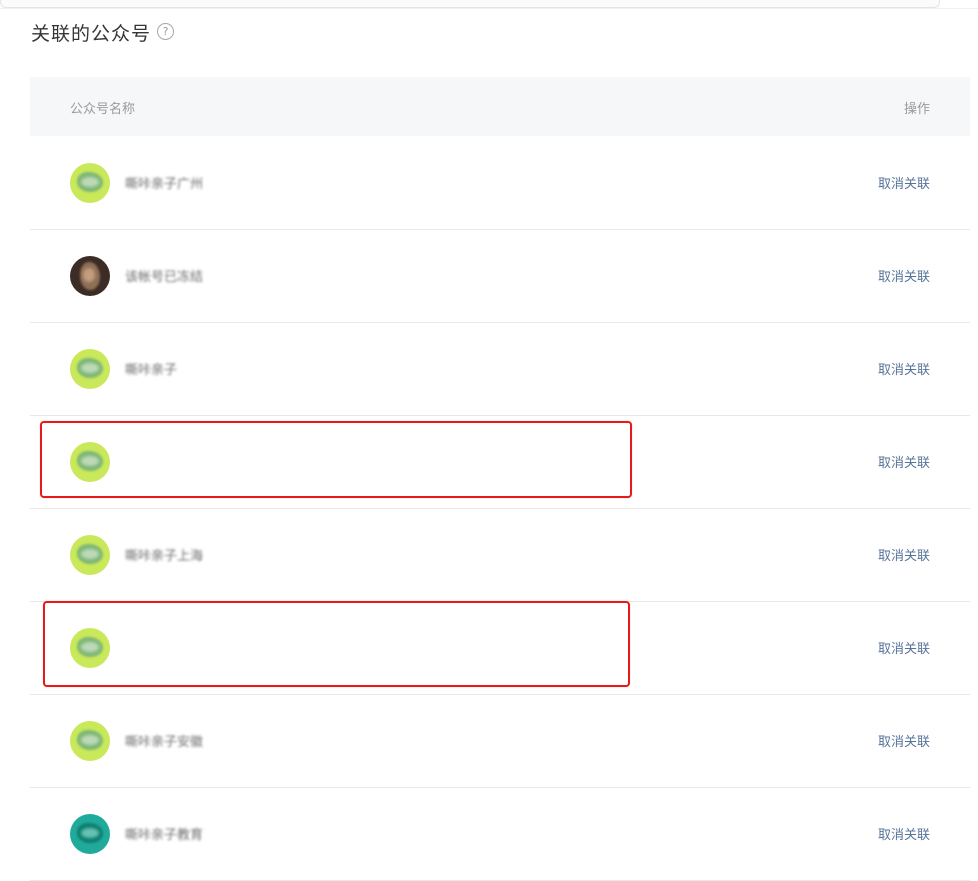 The image size is (978, 881). I want to click on account-name: 嘶咔亲子安徽, so click(164, 742).